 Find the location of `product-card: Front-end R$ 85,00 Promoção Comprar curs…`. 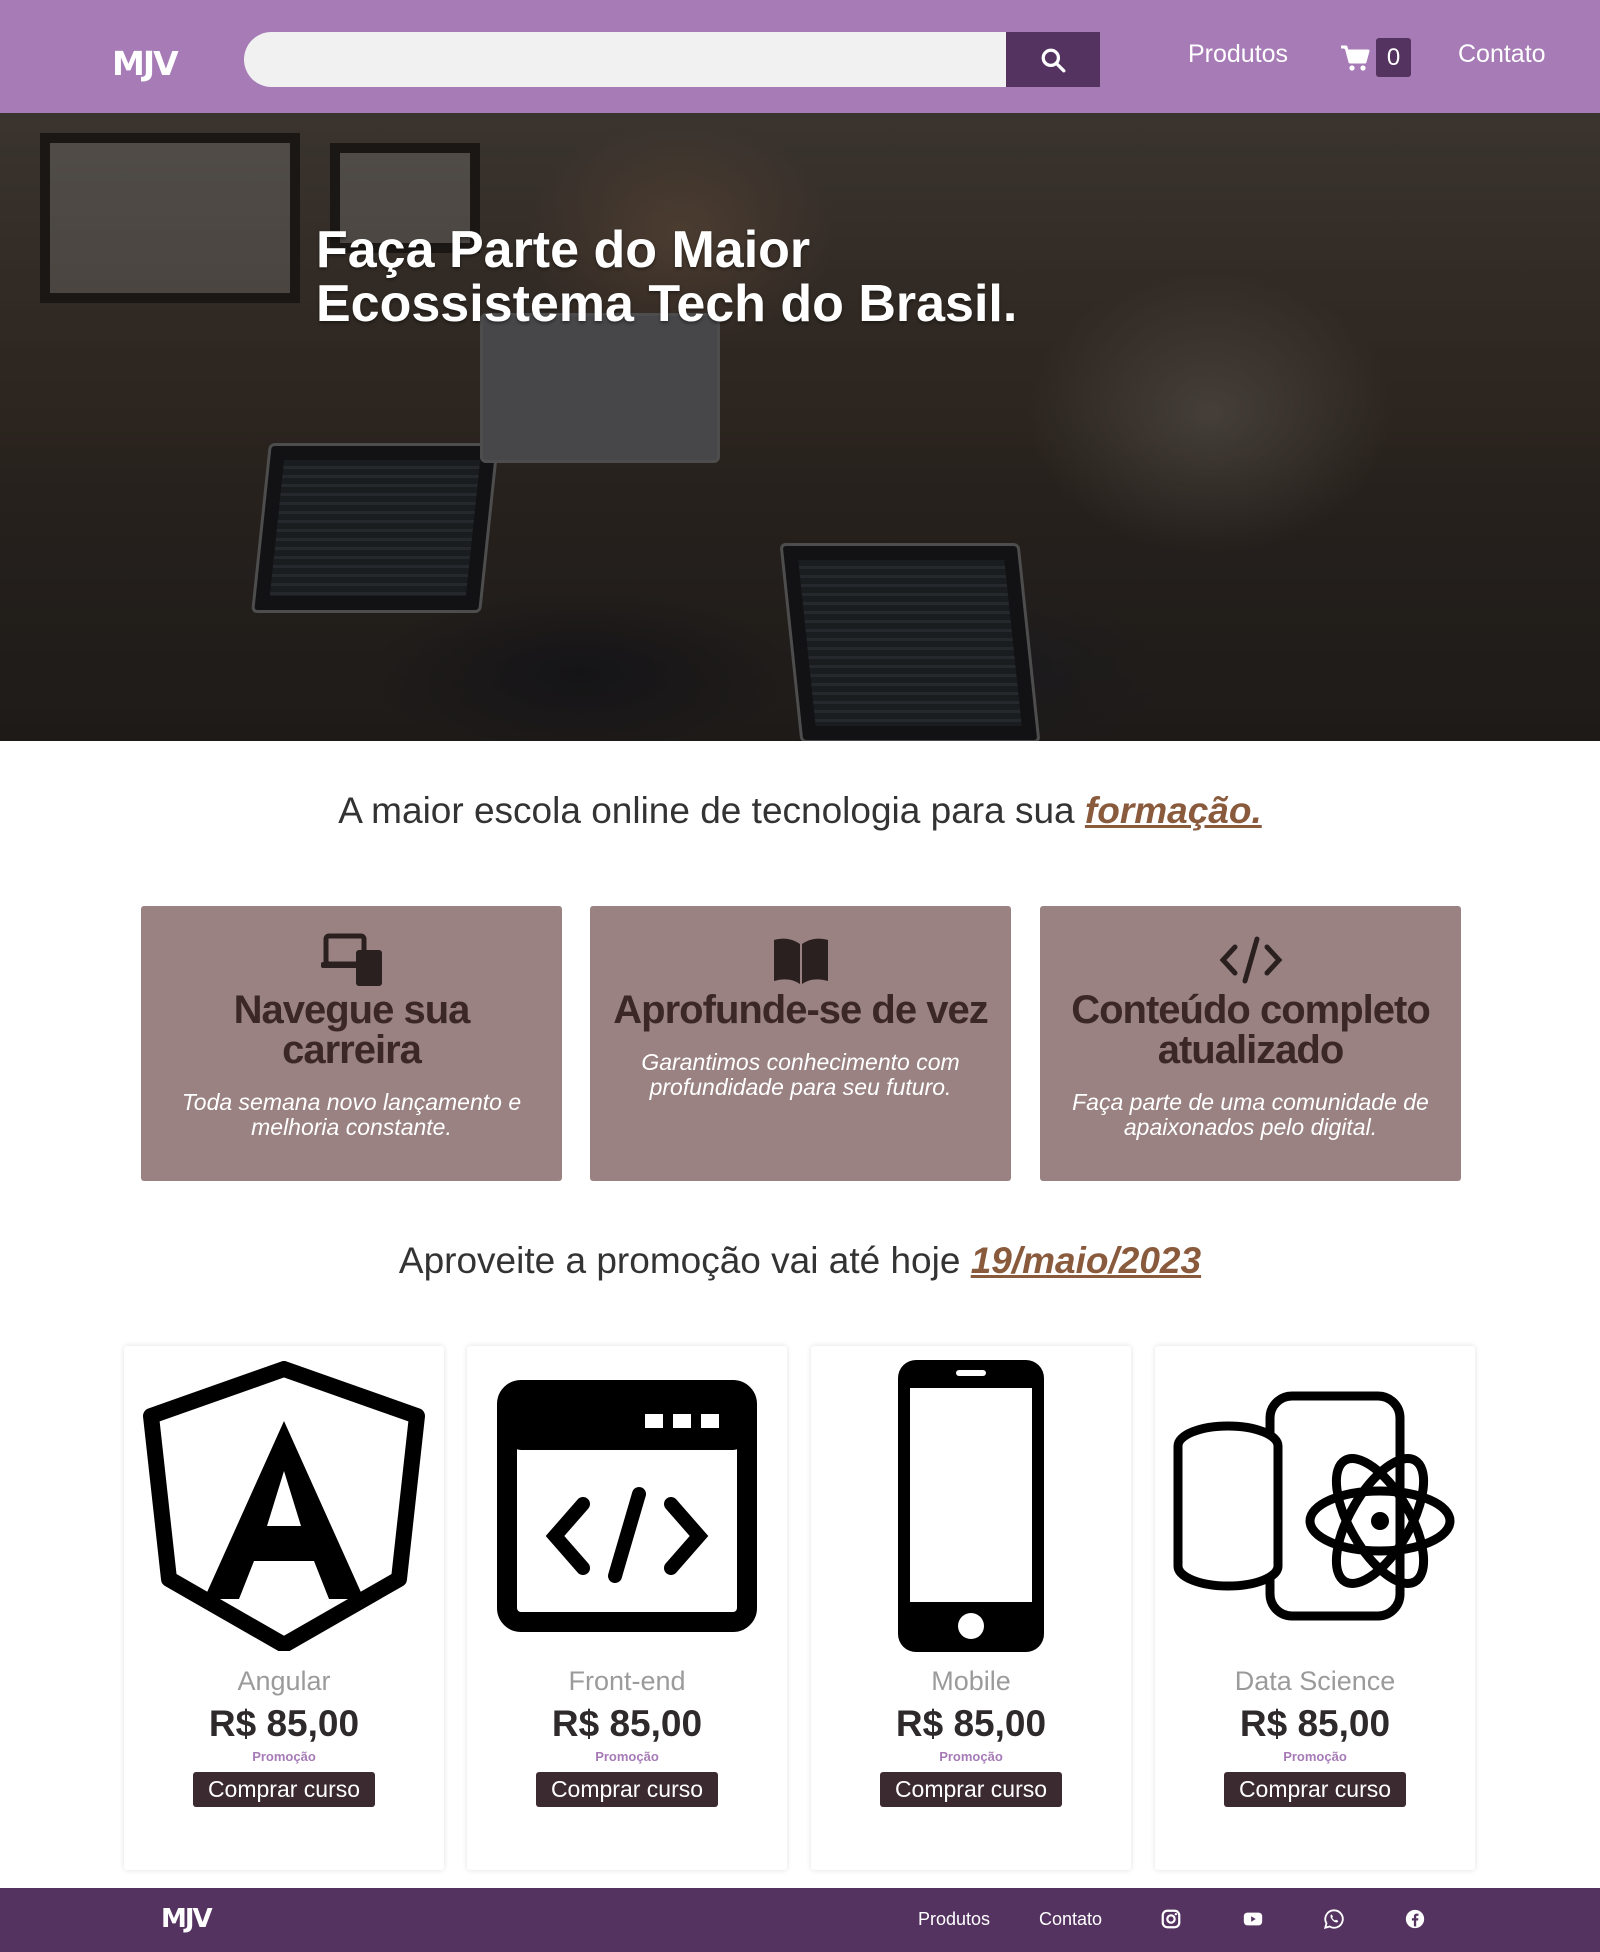

product-card: Front-end R$ 85,00 Promoção Comprar curs… is located at coordinates (627, 1608).